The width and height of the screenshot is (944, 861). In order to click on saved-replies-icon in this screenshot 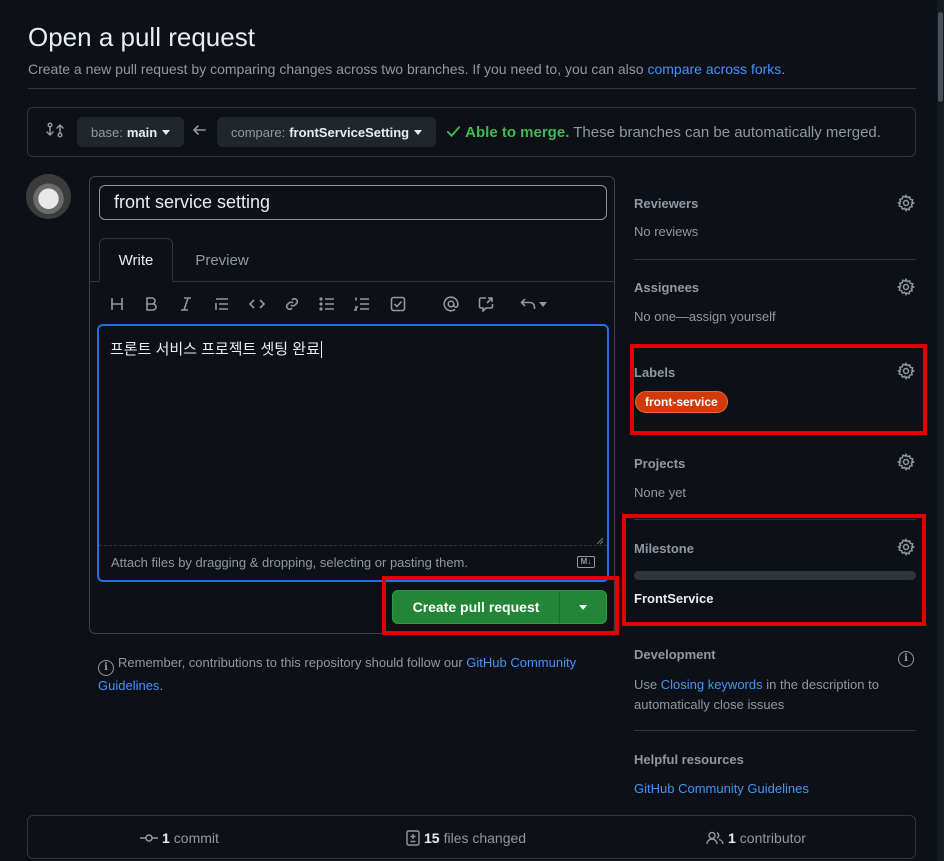, I will do `click(533, 304)`.